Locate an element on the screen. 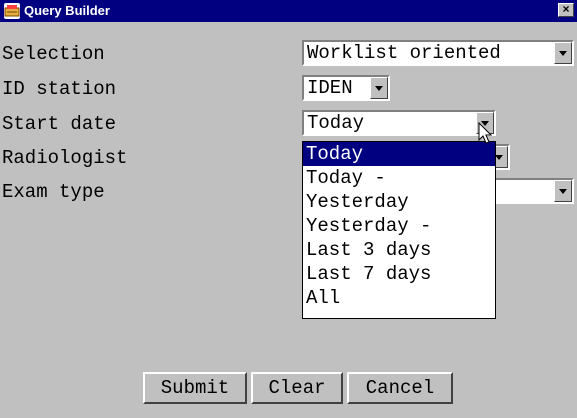 Image resolution: width=577 pixels, height=418 pixels. window-title: Query Builder is located at coordinates (67, 10).